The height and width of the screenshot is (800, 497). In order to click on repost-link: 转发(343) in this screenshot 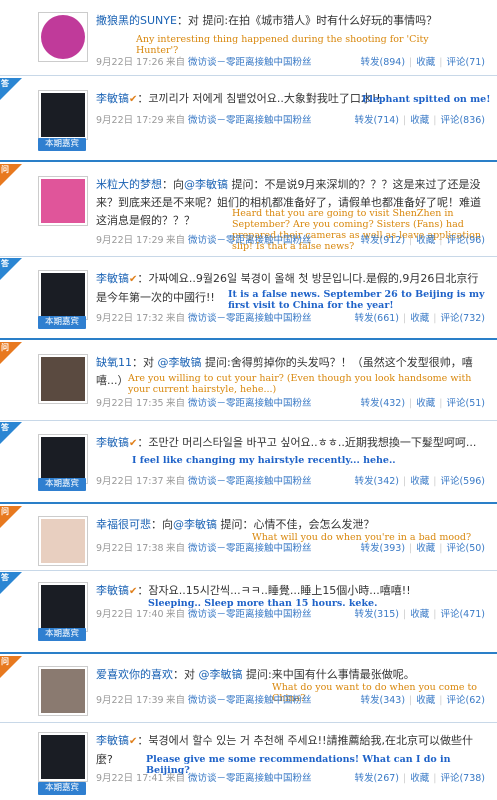, I will do `click(382, 700)`.